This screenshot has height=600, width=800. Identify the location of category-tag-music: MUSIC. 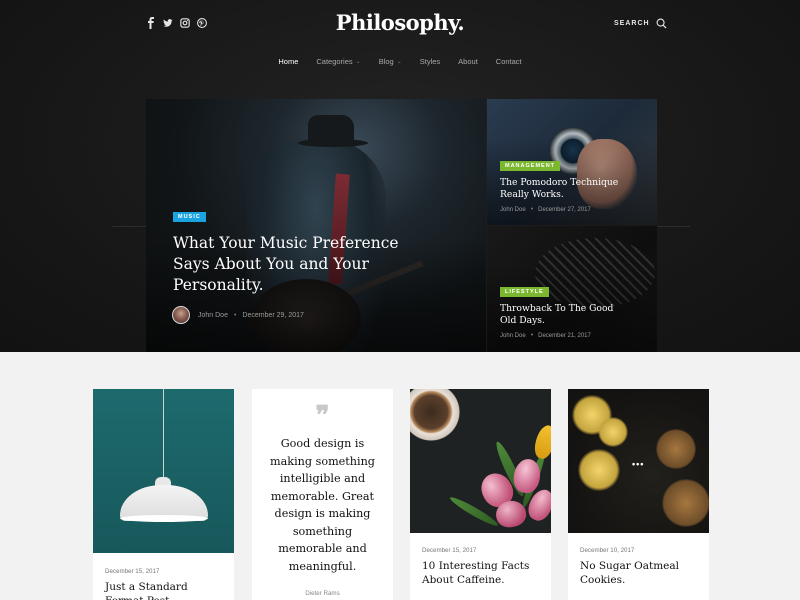
(189, 217).